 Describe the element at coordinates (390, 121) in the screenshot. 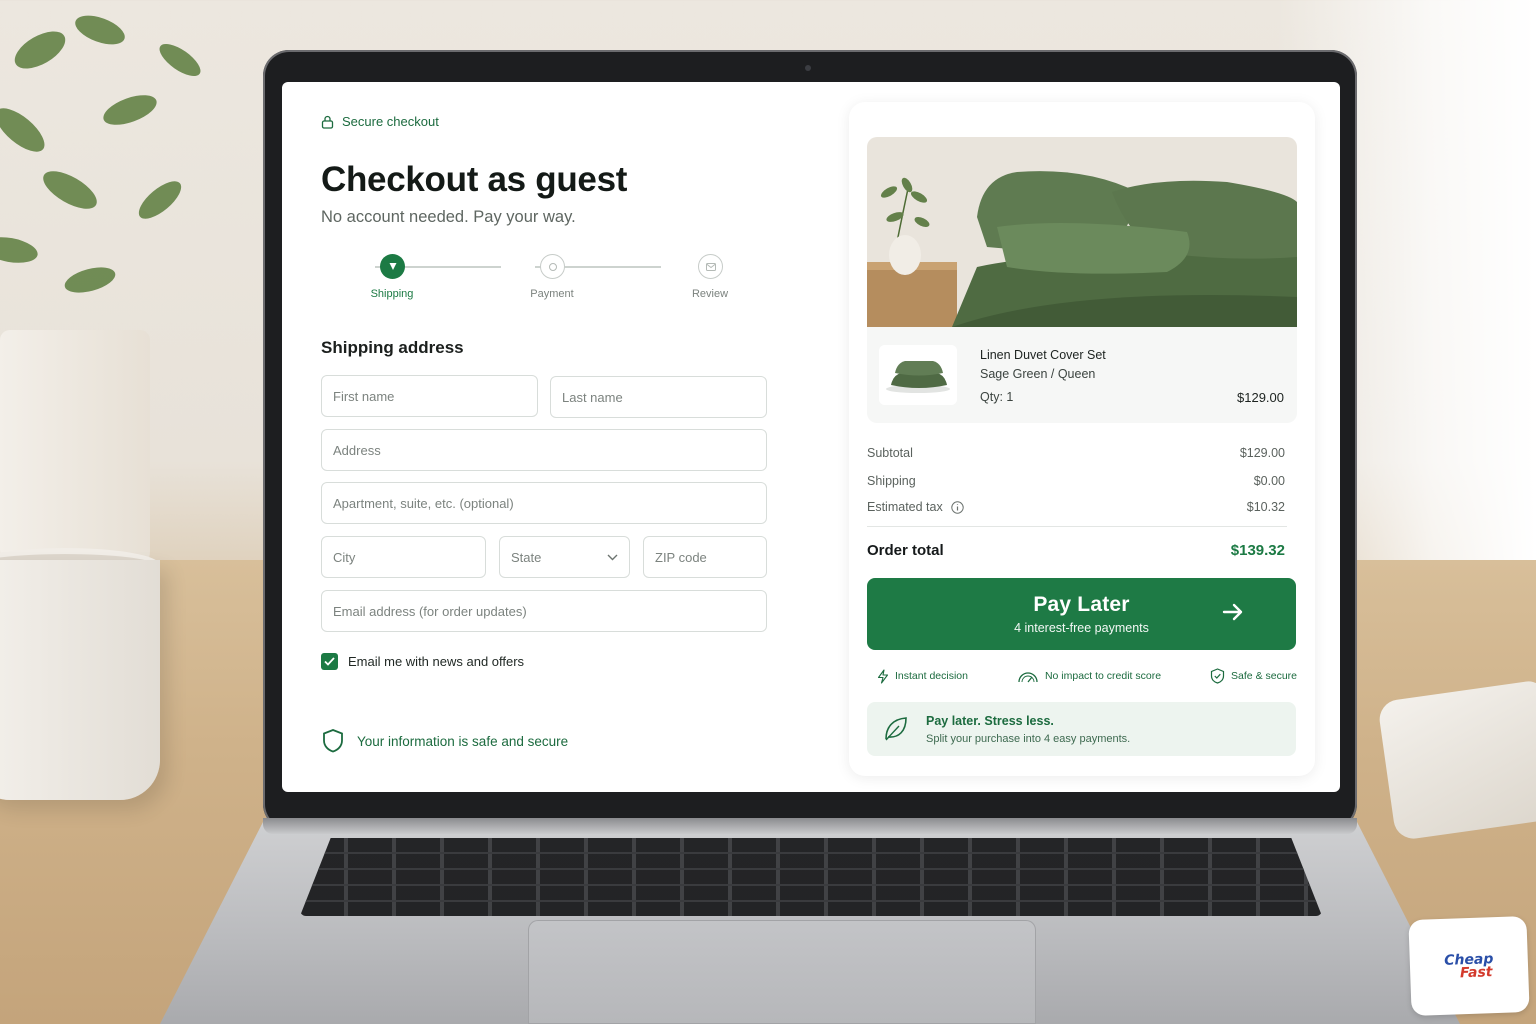

I see `secure-checkout-text: Secure checkout` at that location.